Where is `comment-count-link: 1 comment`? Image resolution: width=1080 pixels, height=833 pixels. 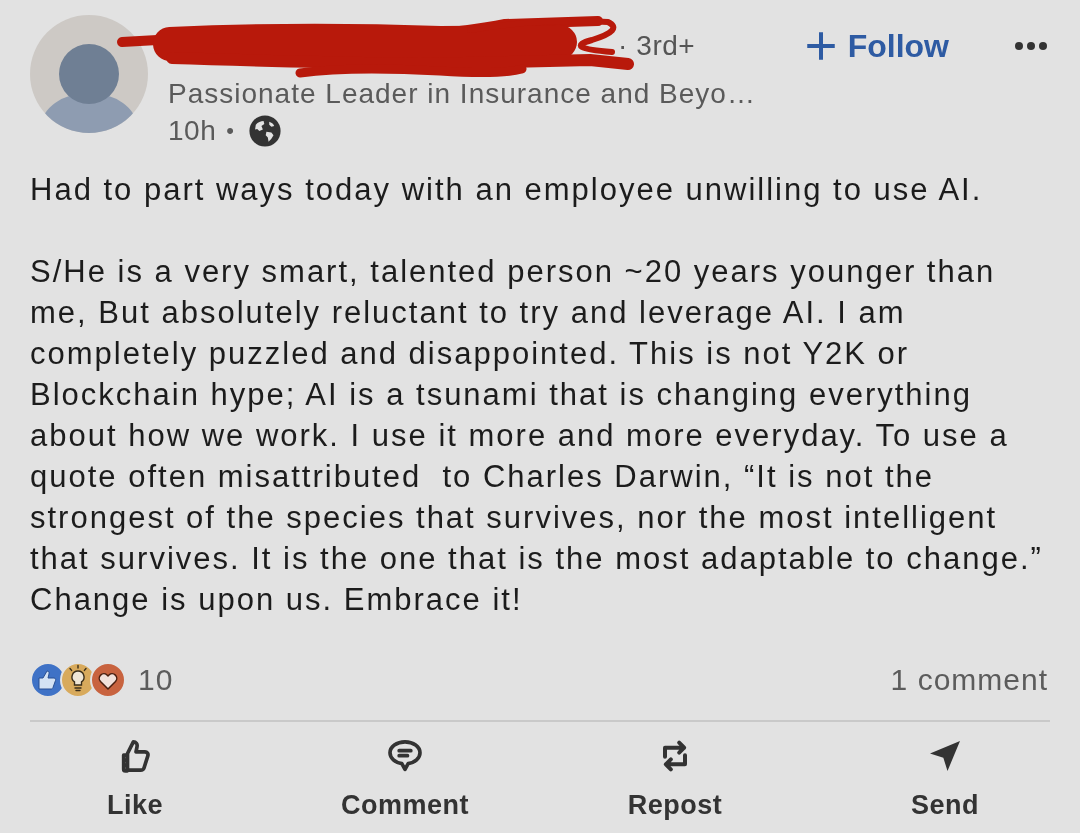
comment-count-link: 1 comment is located at coordinates (969, 680).